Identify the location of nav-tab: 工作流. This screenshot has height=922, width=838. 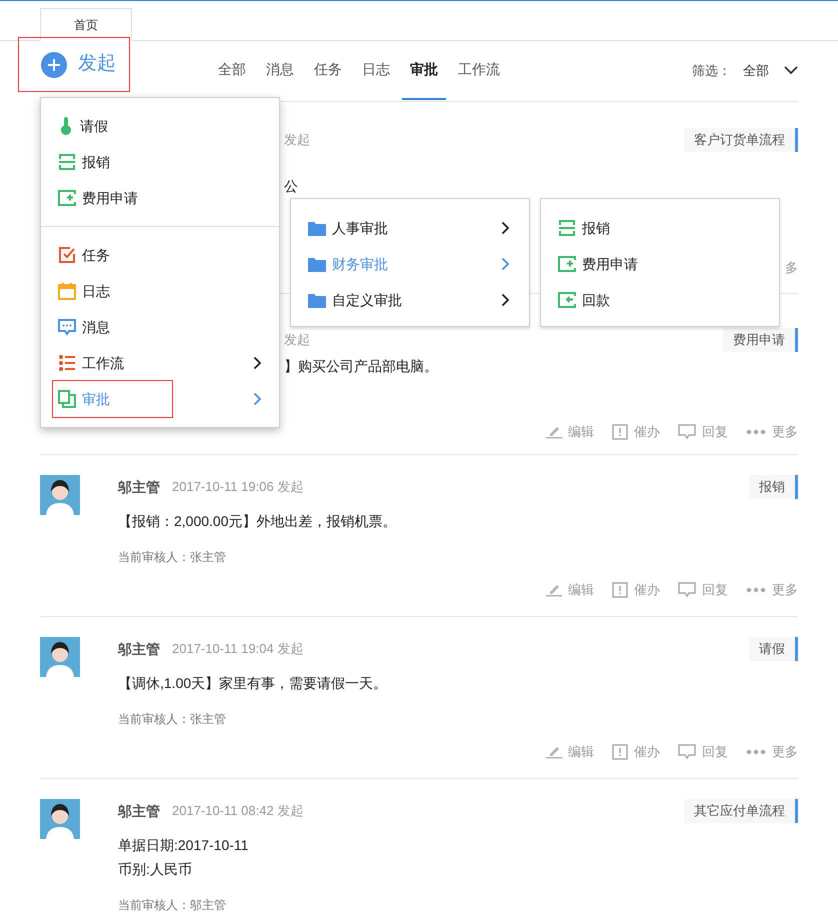
(479, 70).